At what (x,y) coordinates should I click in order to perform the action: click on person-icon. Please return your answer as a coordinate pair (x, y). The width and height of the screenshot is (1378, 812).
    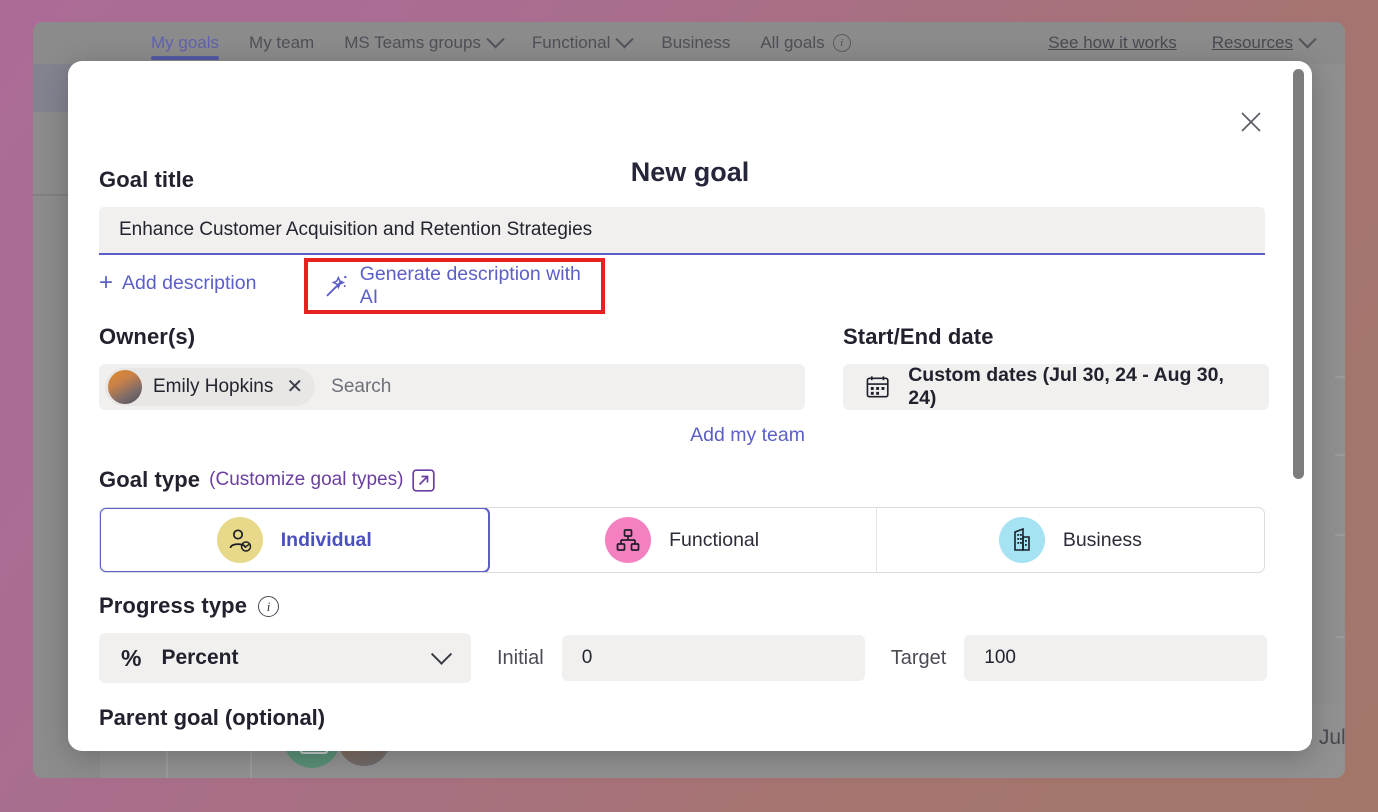
    Looking at the image, I should click on (239, 540).